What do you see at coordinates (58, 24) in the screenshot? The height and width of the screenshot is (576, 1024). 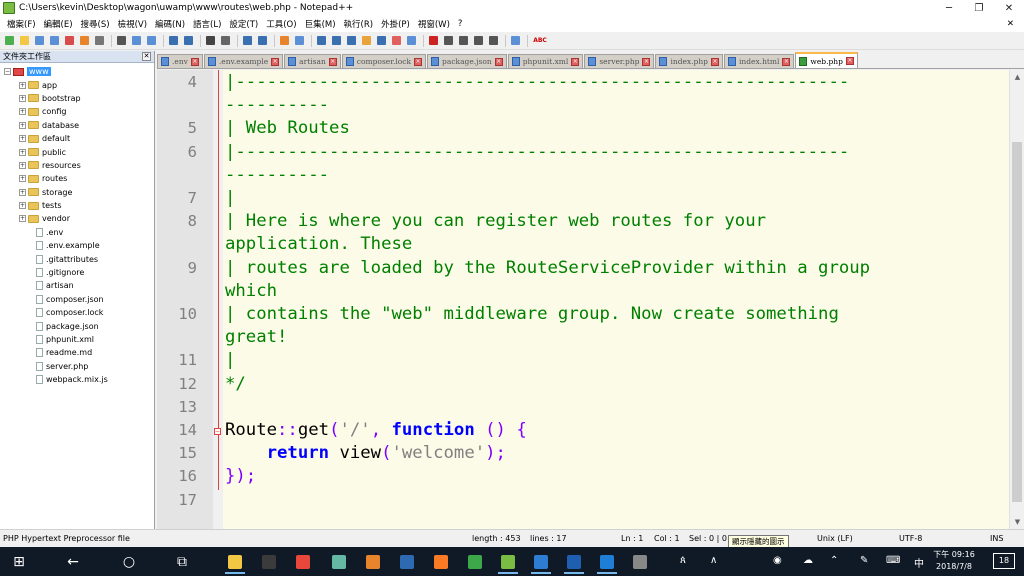 I see `menu-item-1: 編輯(E)` at bounding box center [58, 24].